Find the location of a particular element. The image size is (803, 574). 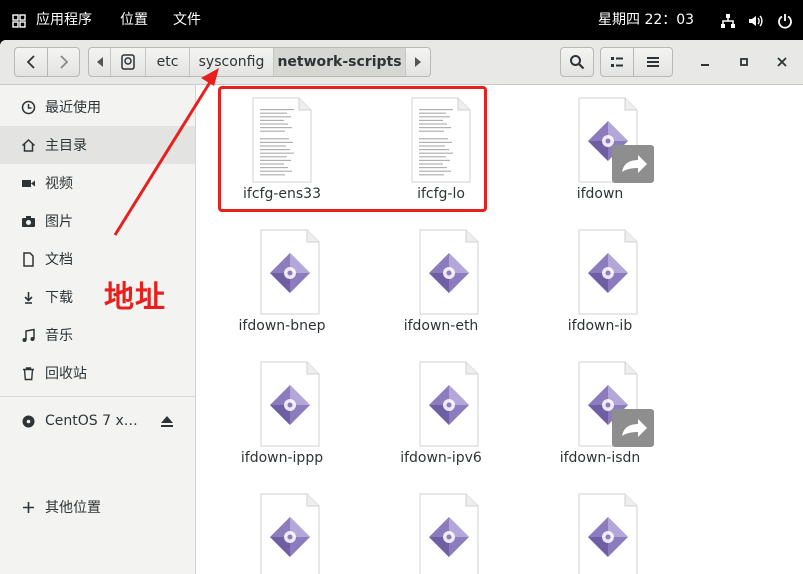

sidebar-item-label: 回收站 is located at coordinates (66, 374).